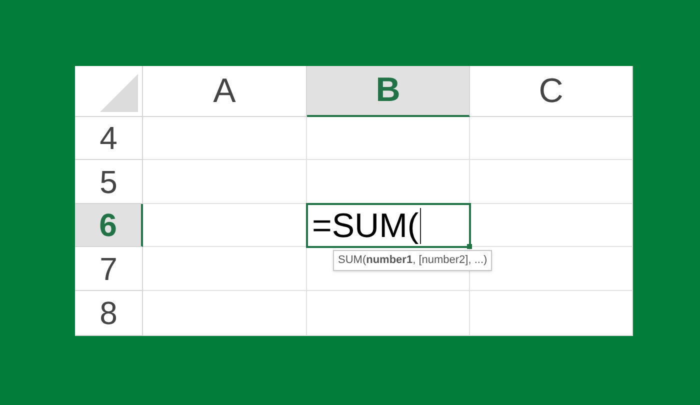 The image size is (700, 405). I want to click on row-header: 7, so click(109, 269).